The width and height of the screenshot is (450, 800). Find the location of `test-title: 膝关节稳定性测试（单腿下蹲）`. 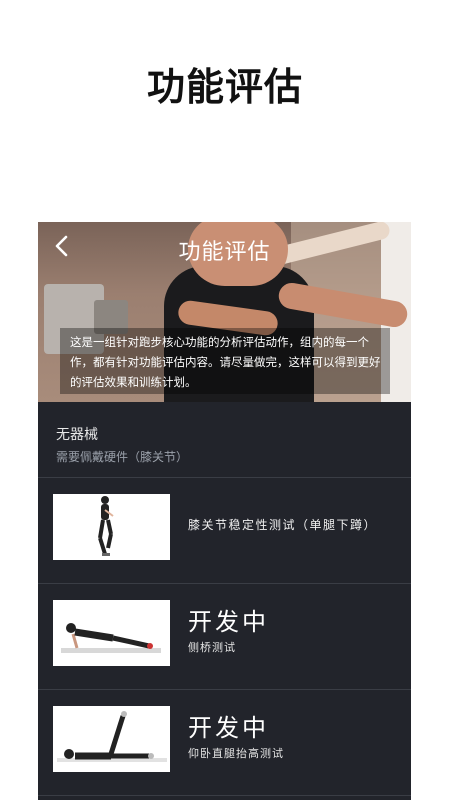

test-title: 膝关节稳定性测试（单腿下蹲） is located at coordinates (283, 525).